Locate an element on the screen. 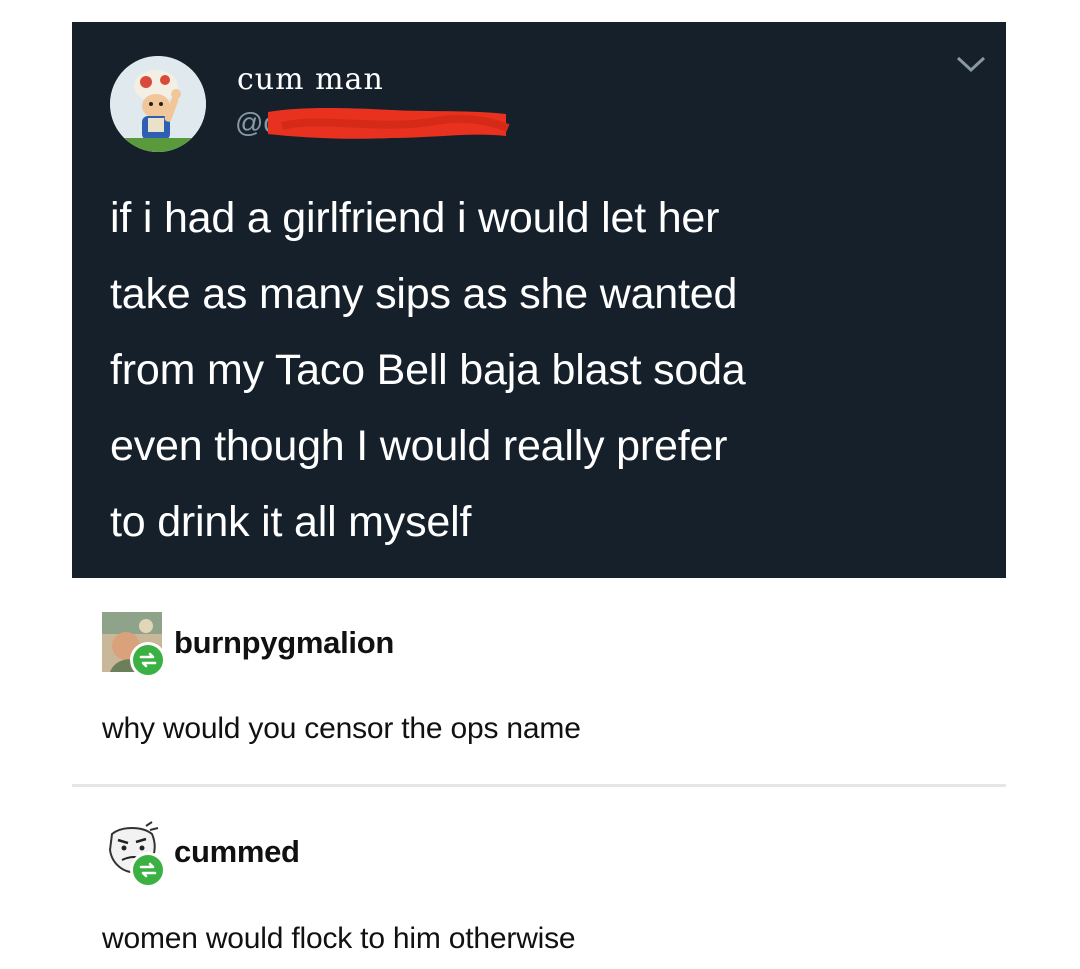  chevron-down-icon is located at coordinates (971, 64).